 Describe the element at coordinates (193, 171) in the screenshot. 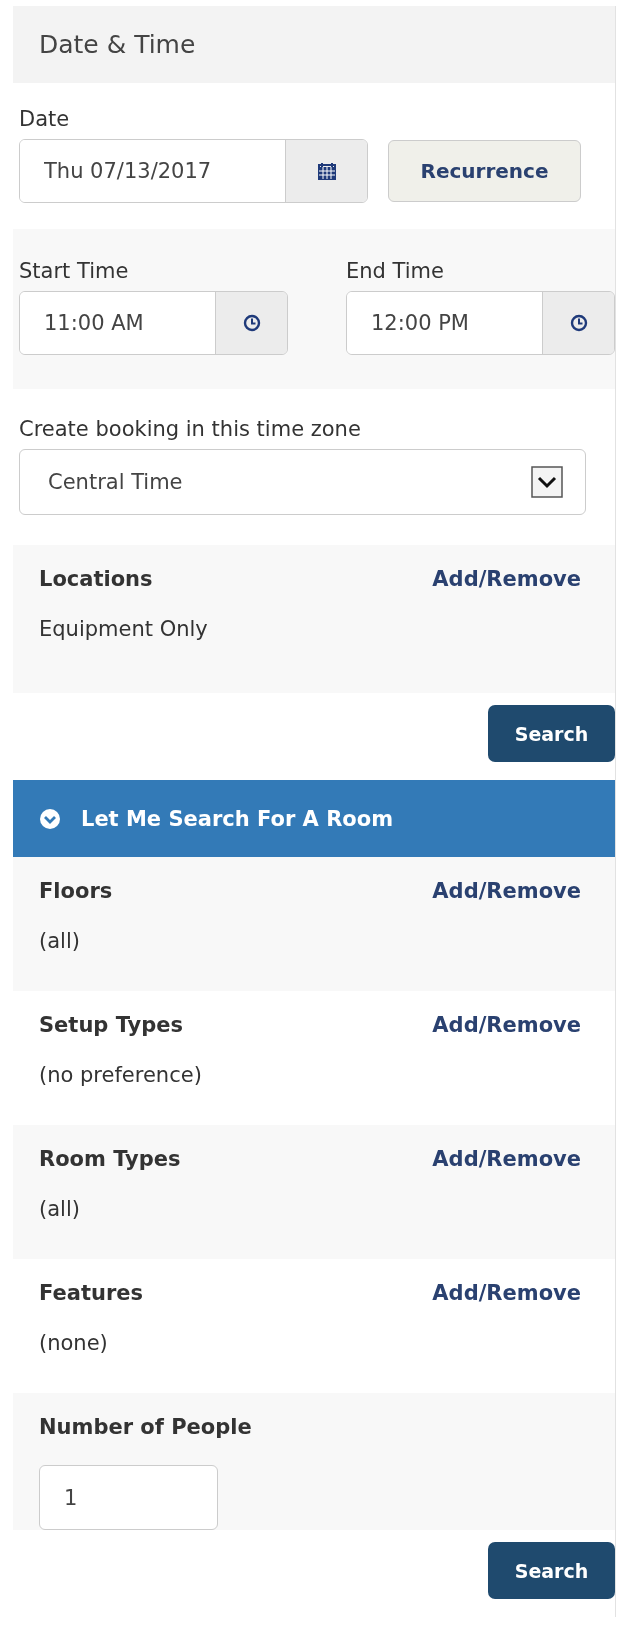

I see `date-field: Thu 07/13/2017` at that location.